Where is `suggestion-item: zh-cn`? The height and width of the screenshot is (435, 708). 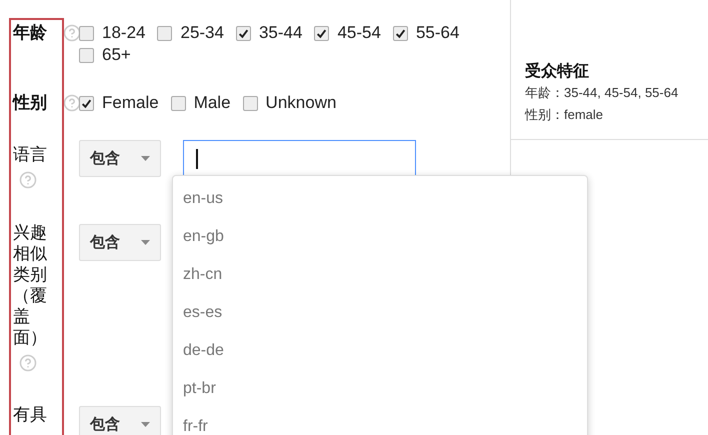
suggestion-item: zh-cn is located at coordinates (380, 275).